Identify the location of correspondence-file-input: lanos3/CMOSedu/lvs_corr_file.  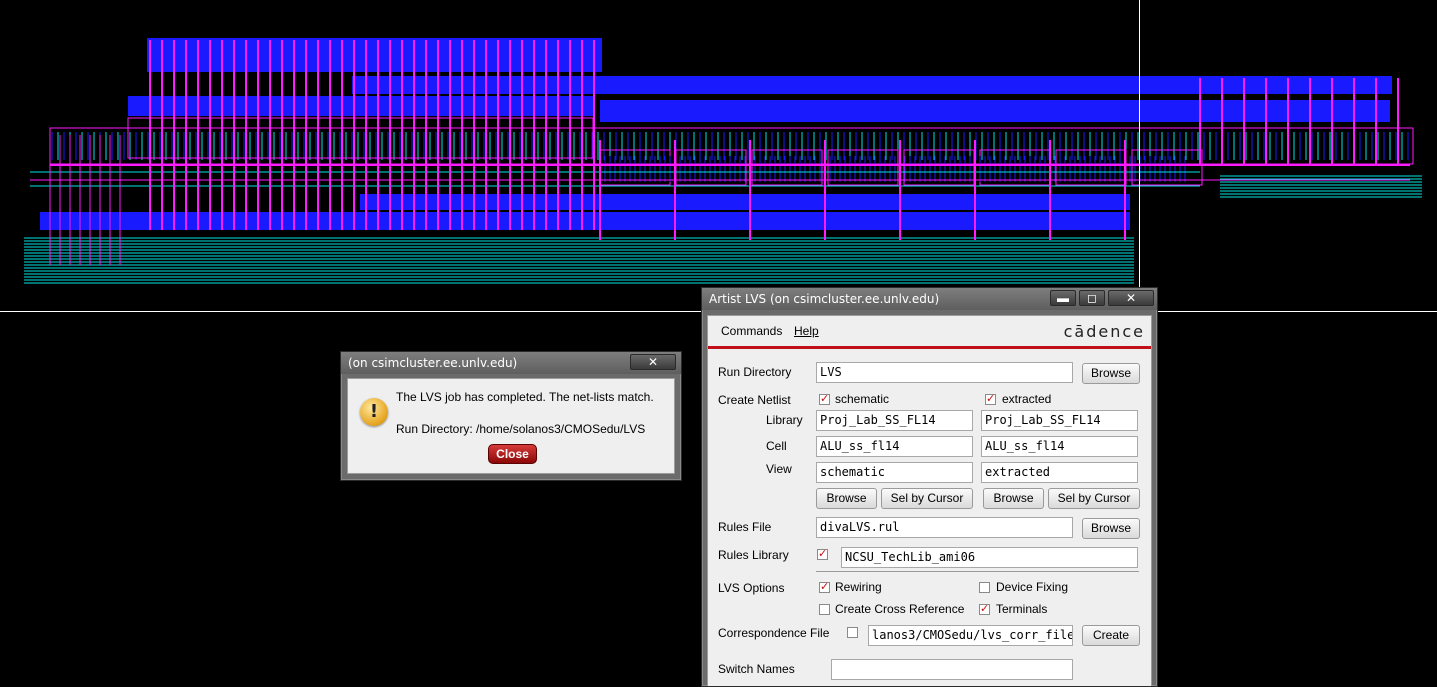
(970, 635).